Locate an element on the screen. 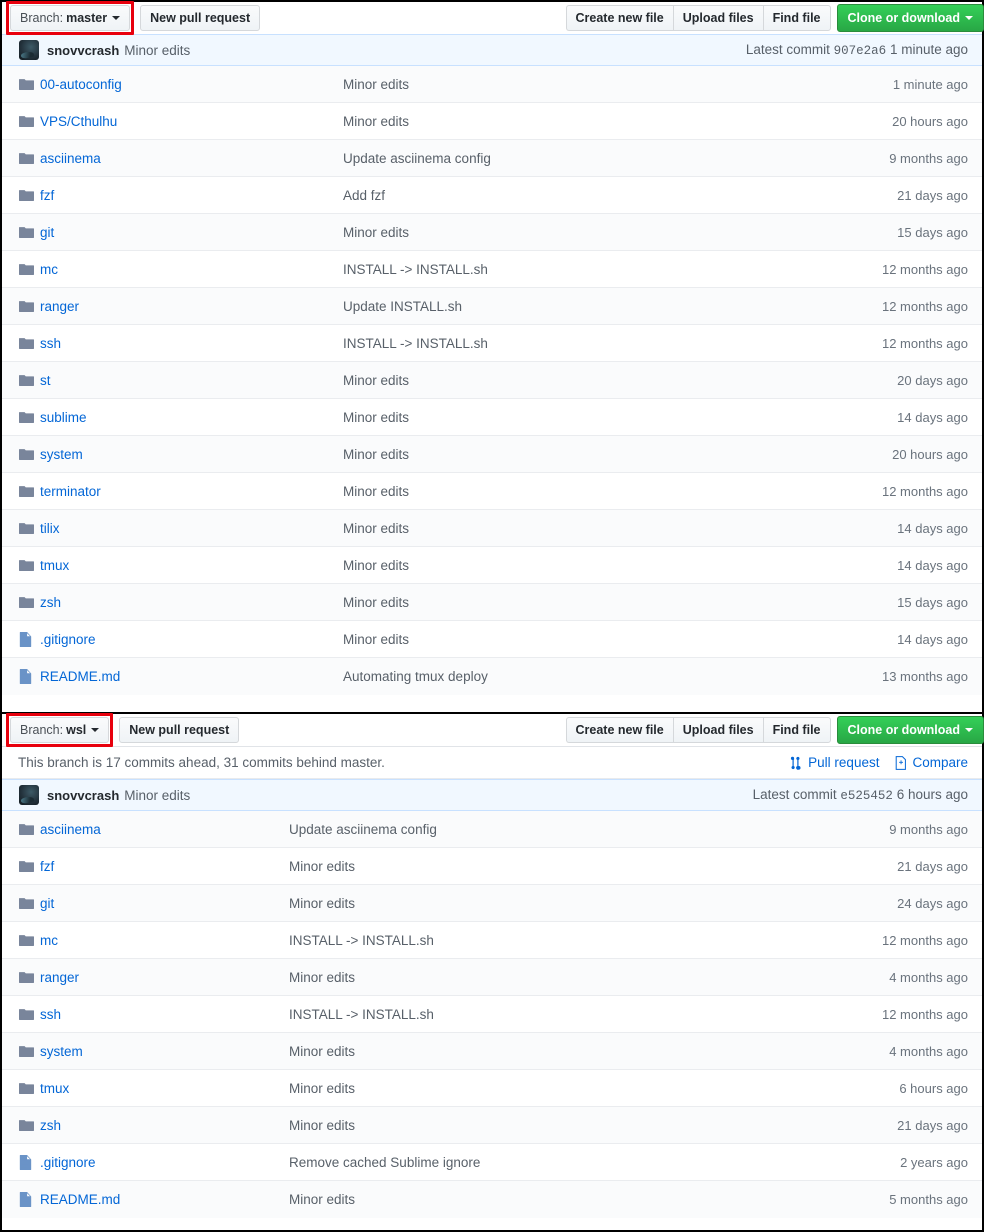  commit-message-cell: Automating tmux deploy is located at coordinates (583, 676).